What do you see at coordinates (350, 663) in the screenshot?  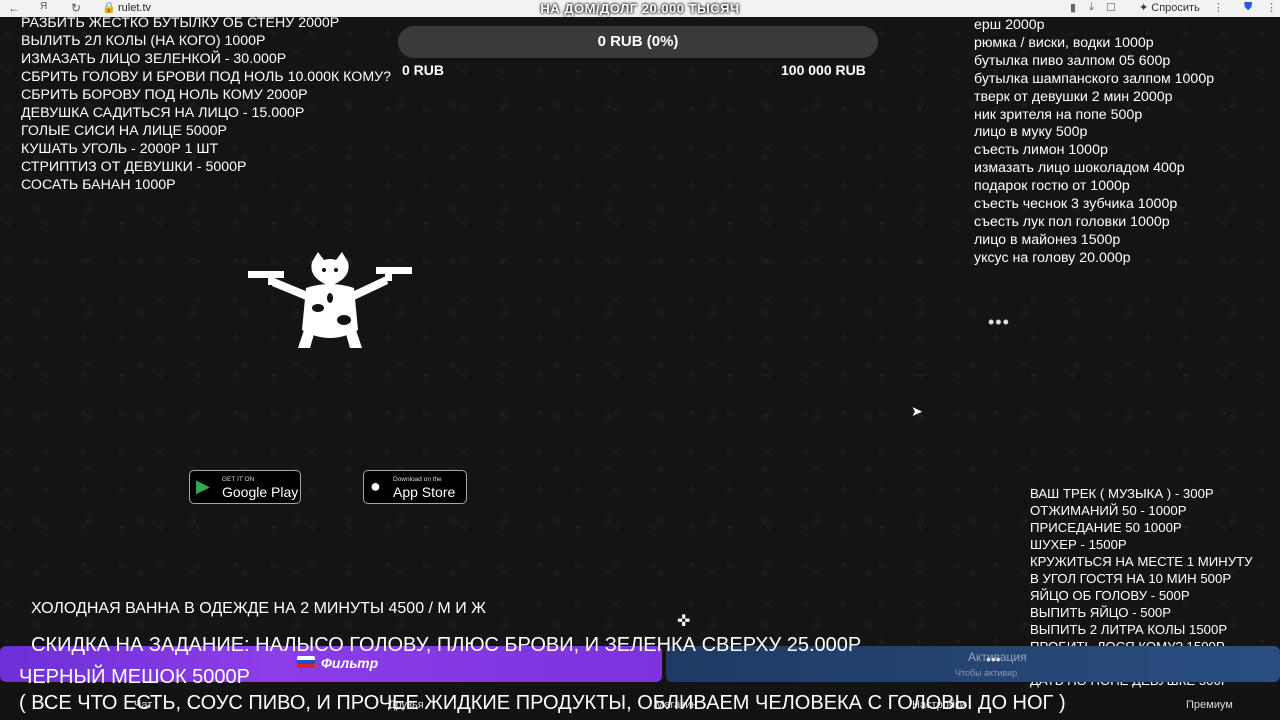 I see `filter-label: Фильтр` at bounding box center [350, 663].